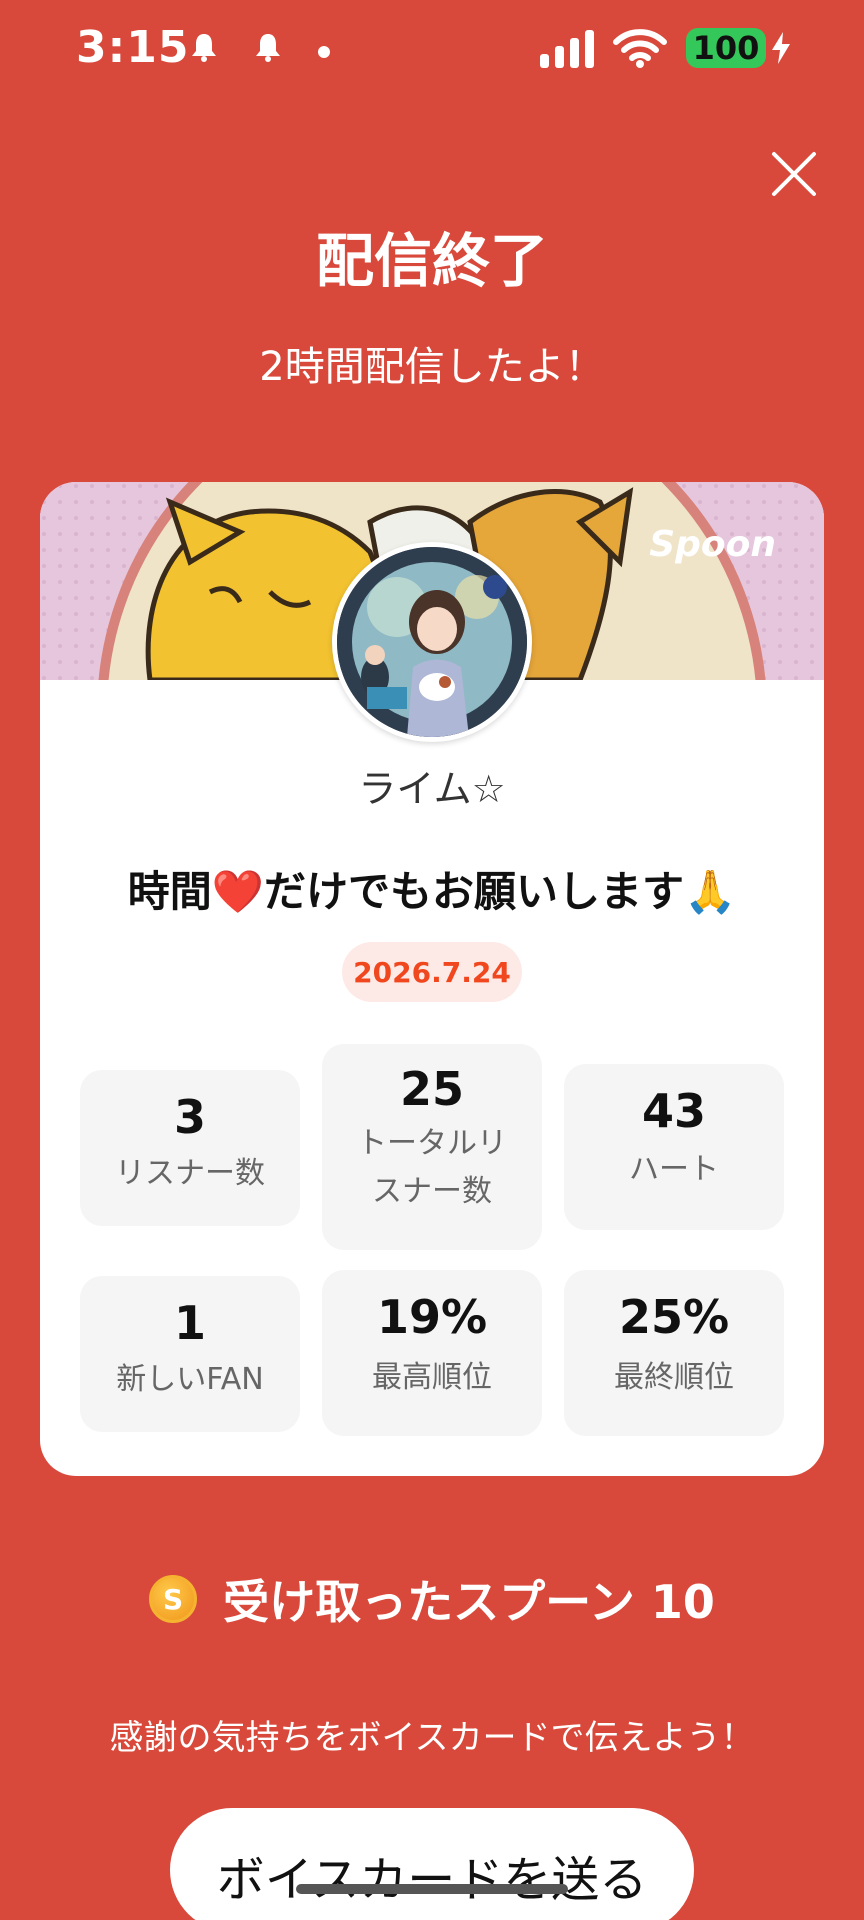  What do you see at coordinates (432, 1889) in the screenshot?
I see `home-indicator` at bounding box center [432, 1889].